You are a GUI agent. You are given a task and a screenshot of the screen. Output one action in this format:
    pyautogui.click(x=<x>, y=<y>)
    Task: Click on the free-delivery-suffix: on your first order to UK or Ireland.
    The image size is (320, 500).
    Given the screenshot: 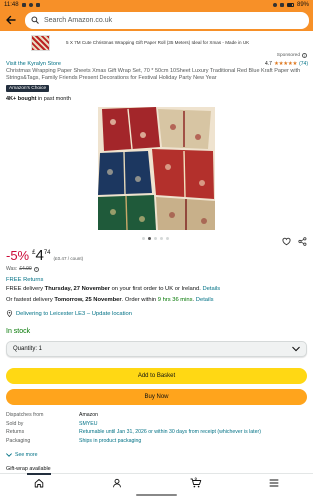 What is the action you would take?
    pyautogui.click(x=156, y=289)
    